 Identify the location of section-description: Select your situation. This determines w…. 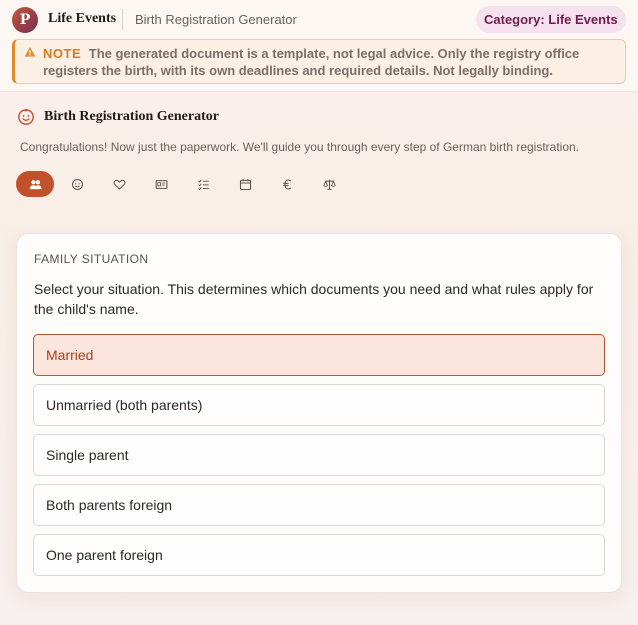
(314, 299).